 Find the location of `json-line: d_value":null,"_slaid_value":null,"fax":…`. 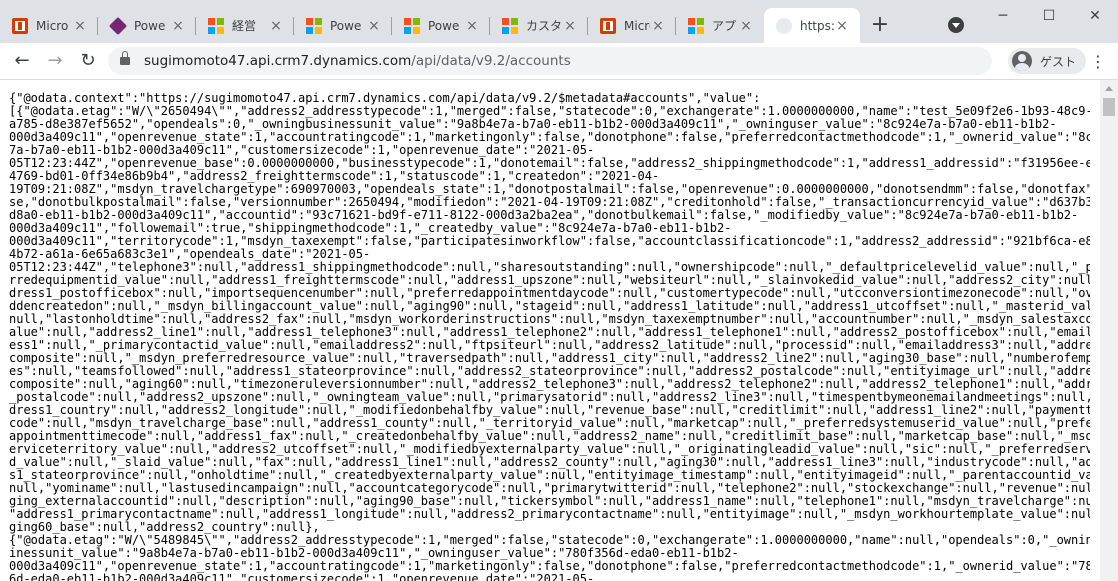

json-line: d_value":null,"_slaid_value":null,"fax":… is located at coordinates (549, 462).